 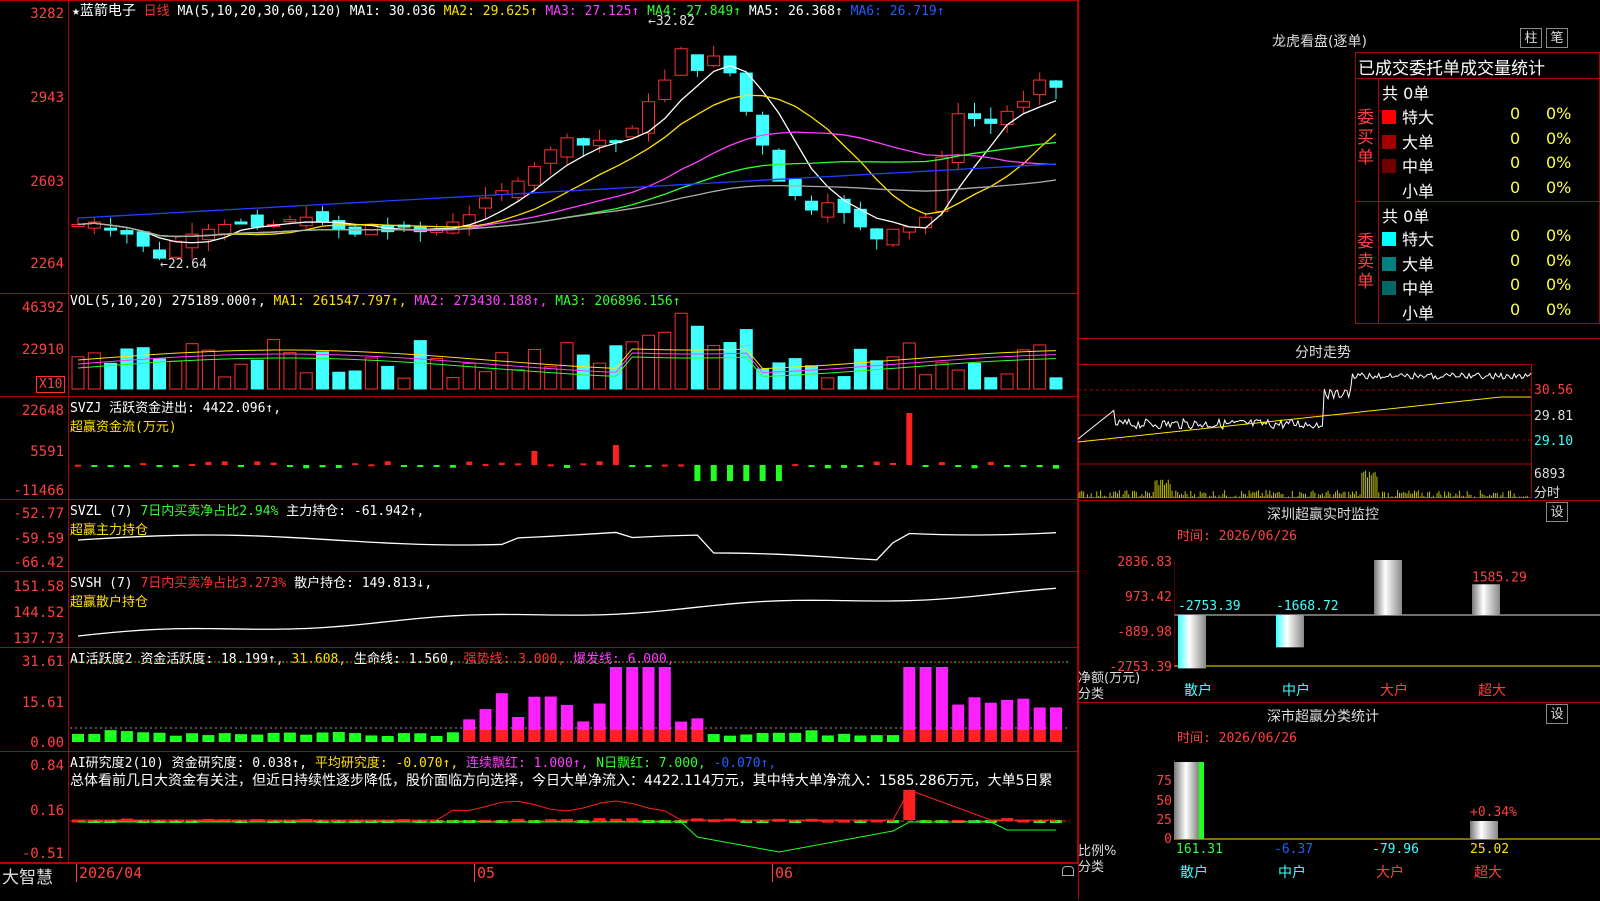 I want to click on buy-total: 共 0单, so click(x=1406, y=93).